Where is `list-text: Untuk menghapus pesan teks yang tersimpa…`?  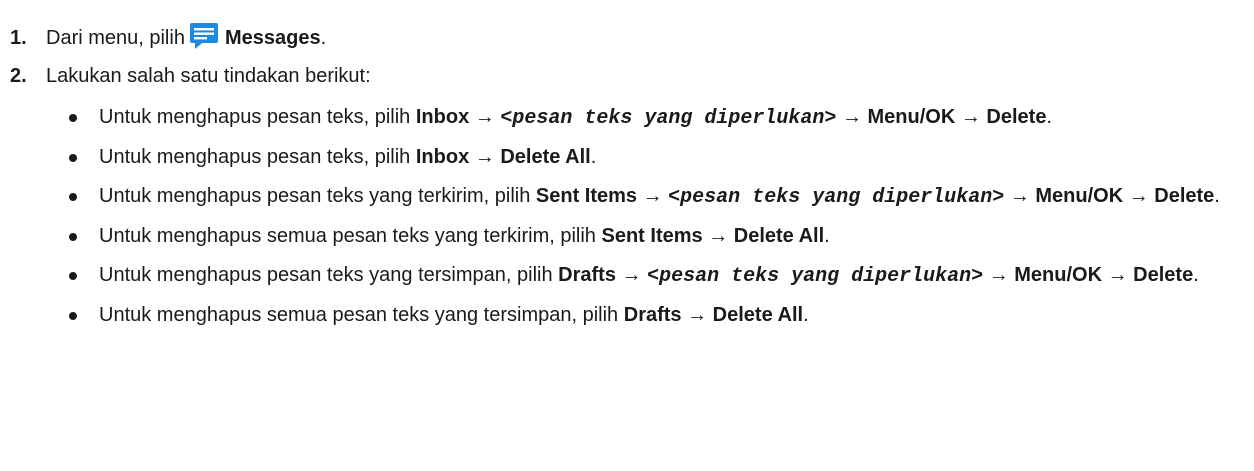
list-text: Untuk menghapus pesan teks yang tersimpa… is located at coordinates (329, 275).